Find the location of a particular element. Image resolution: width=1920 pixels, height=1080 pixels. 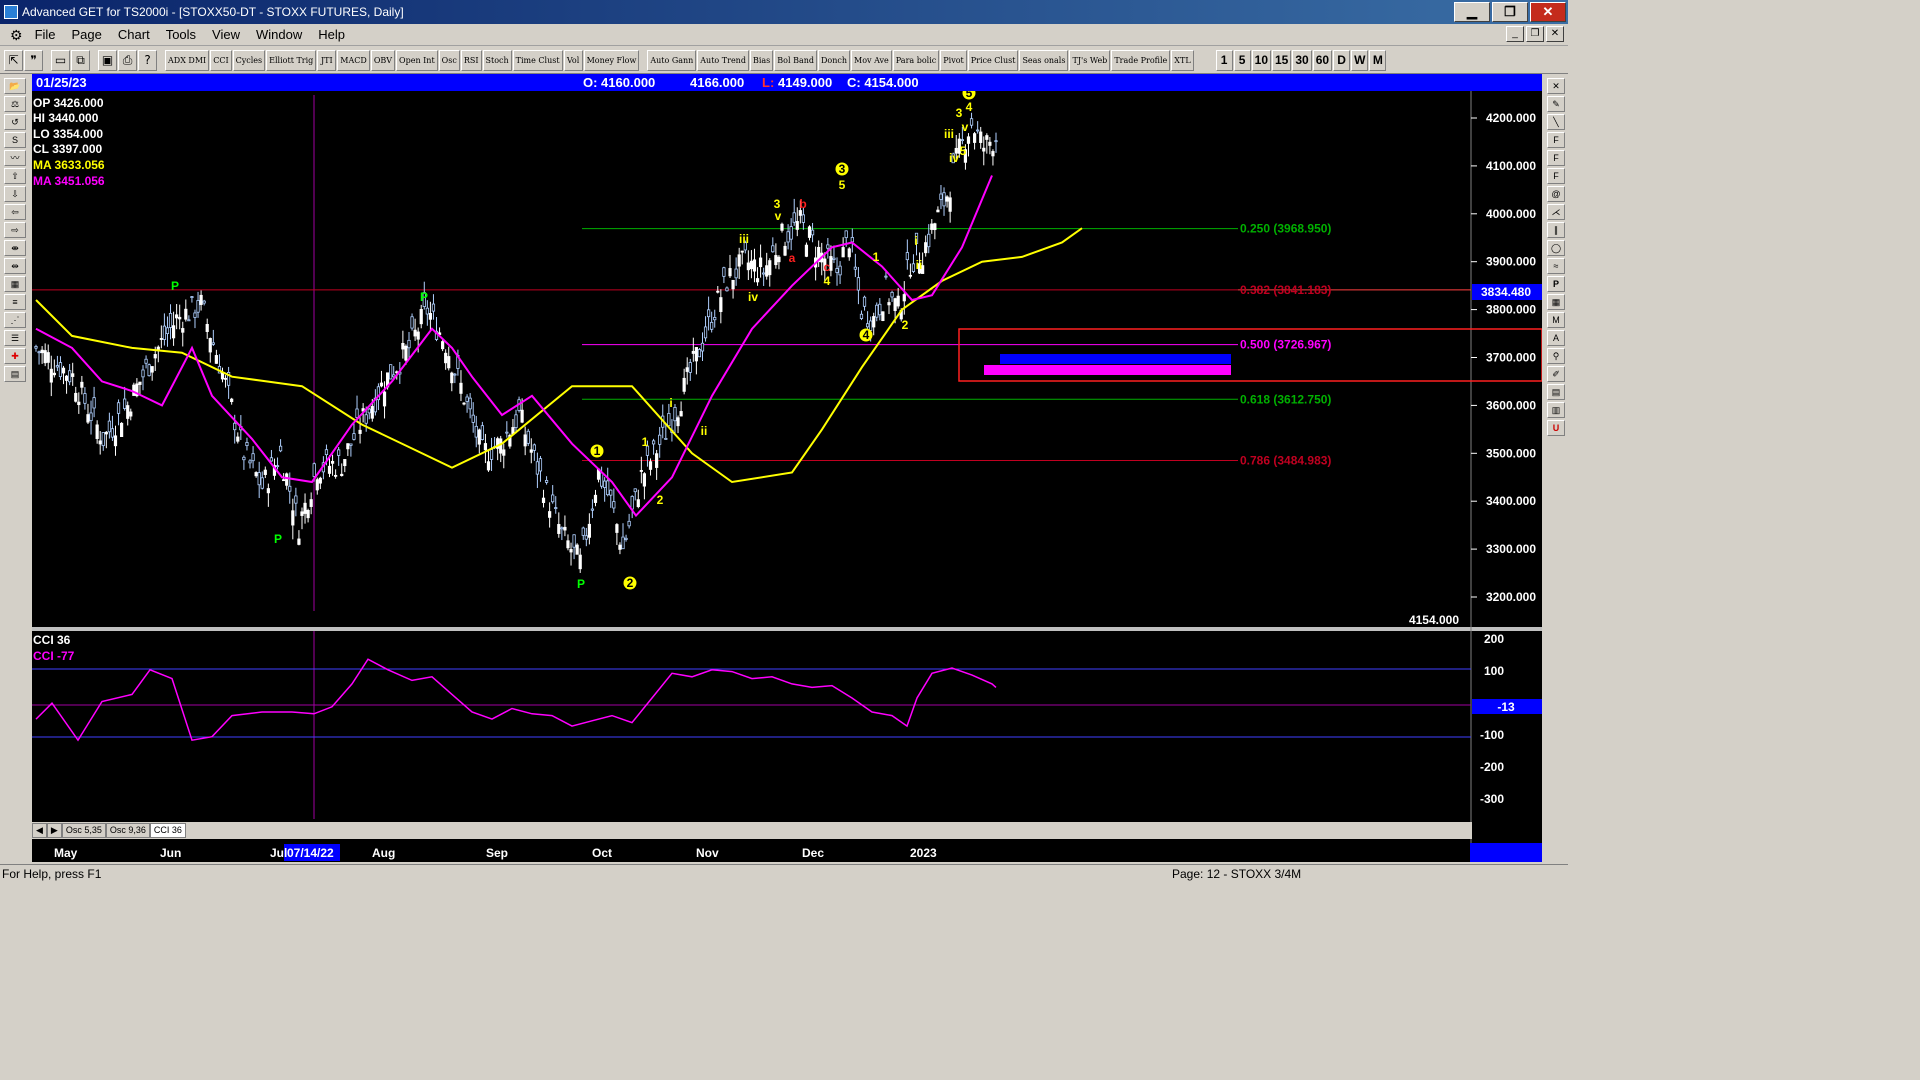

period-1-button: 1 is located at coordinates (1224, 60).